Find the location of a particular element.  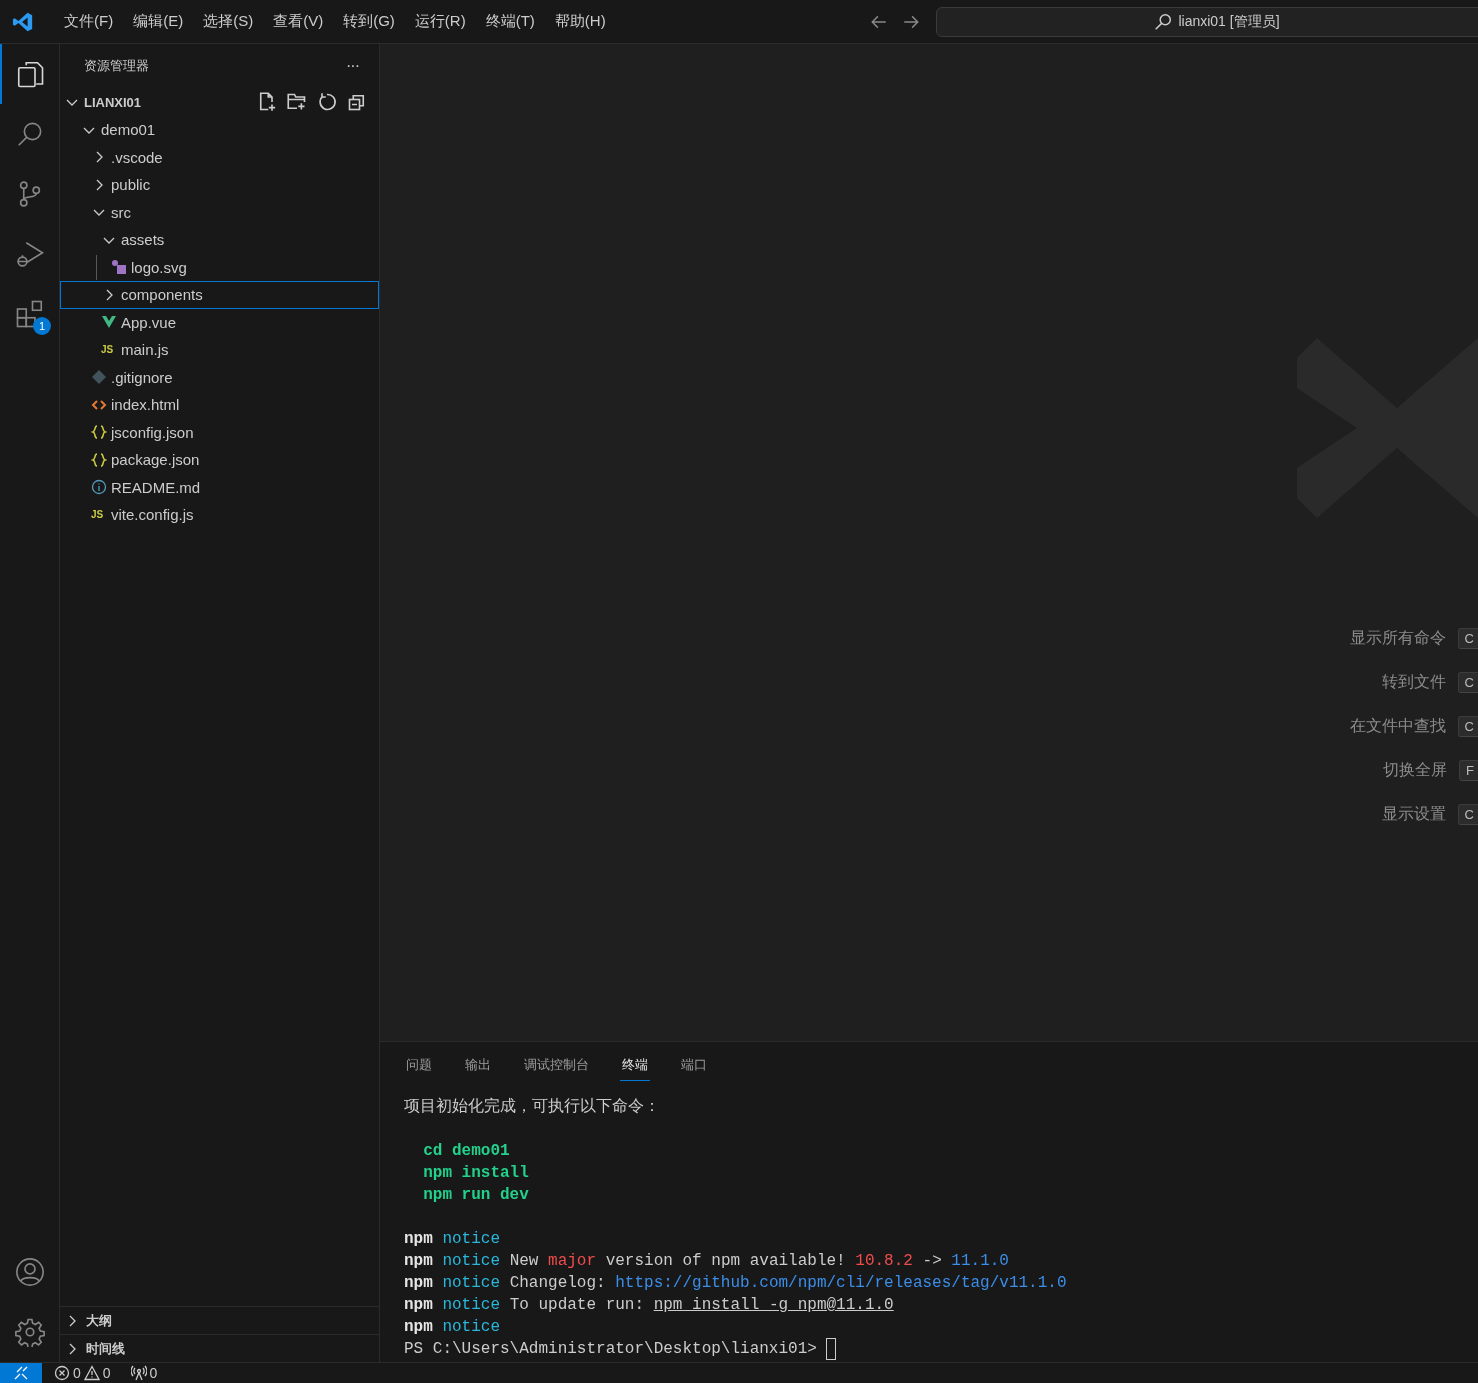

error-icon is located at coordinates (62, 1373).